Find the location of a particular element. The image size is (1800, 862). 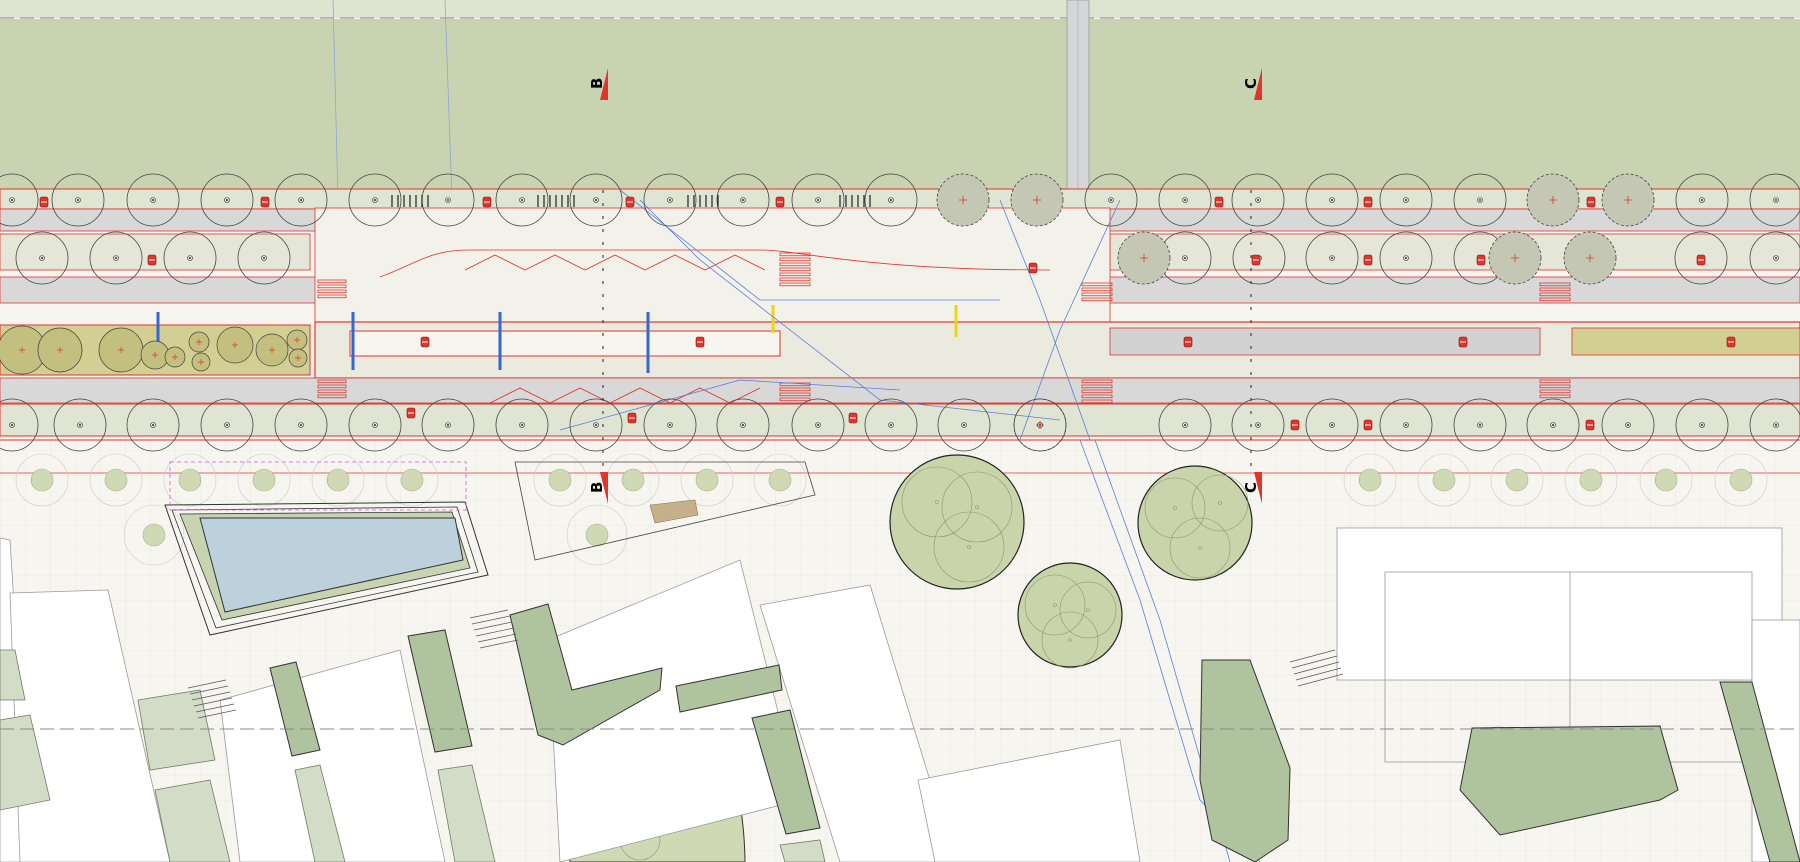

lower-tree-strip is located at coordinates (900, 420).